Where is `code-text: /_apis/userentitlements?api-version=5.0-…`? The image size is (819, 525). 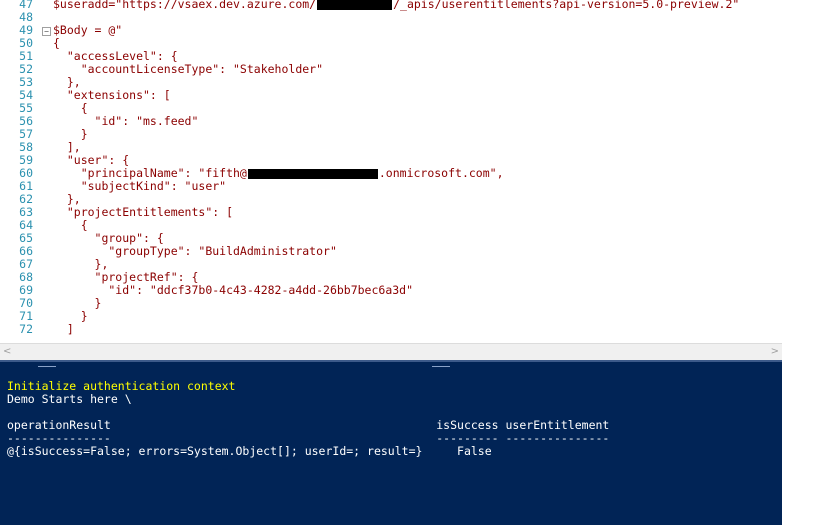
code-text: /_apis/userentitlements?api-version=5.0-… is located at coordinates (566, 5).